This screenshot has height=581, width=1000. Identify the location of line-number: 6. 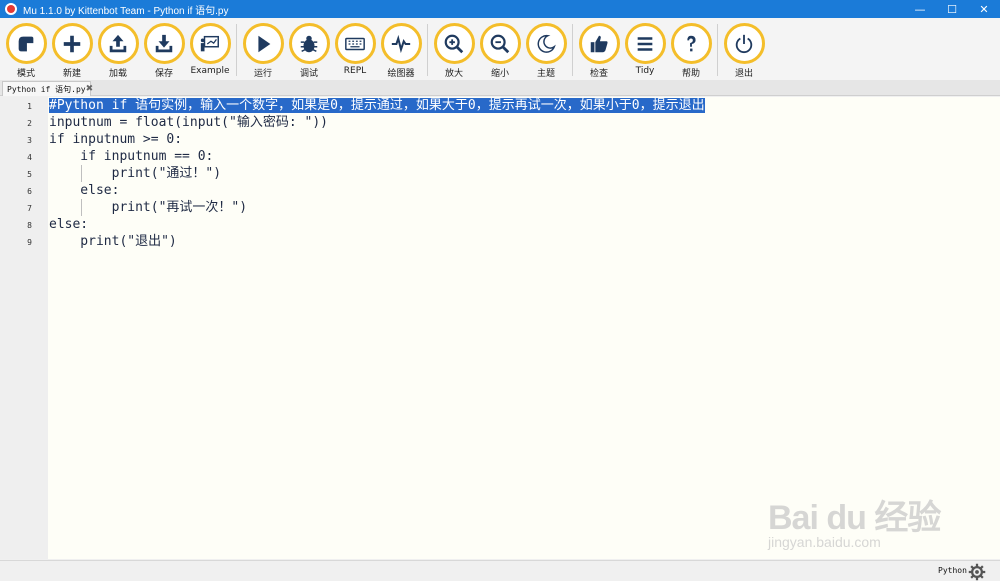
(29, 191).